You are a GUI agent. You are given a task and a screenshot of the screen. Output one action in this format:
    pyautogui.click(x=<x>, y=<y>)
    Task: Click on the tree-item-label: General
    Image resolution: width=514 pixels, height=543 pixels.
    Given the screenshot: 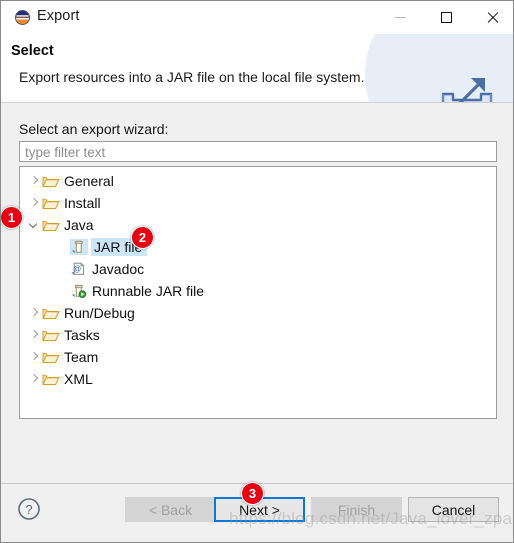 What is the action you would take?
    pyautogui.click(x=89, y=181)
    